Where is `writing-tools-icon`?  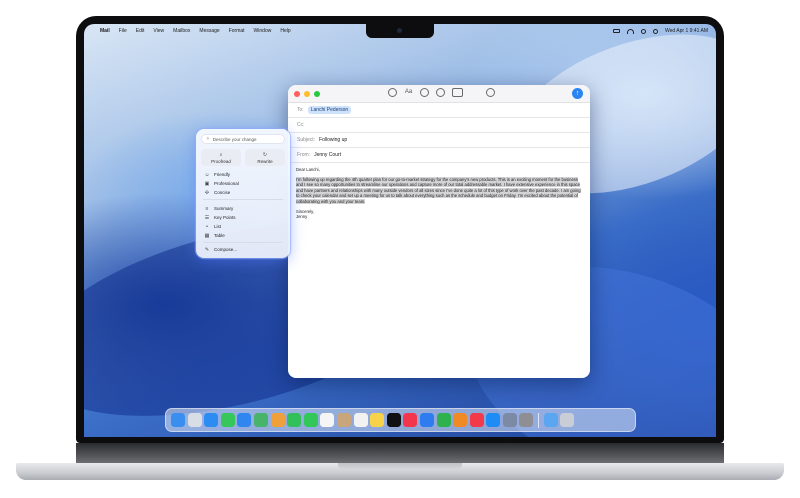 writing-tools-icon is located at coordinates (392, 92).